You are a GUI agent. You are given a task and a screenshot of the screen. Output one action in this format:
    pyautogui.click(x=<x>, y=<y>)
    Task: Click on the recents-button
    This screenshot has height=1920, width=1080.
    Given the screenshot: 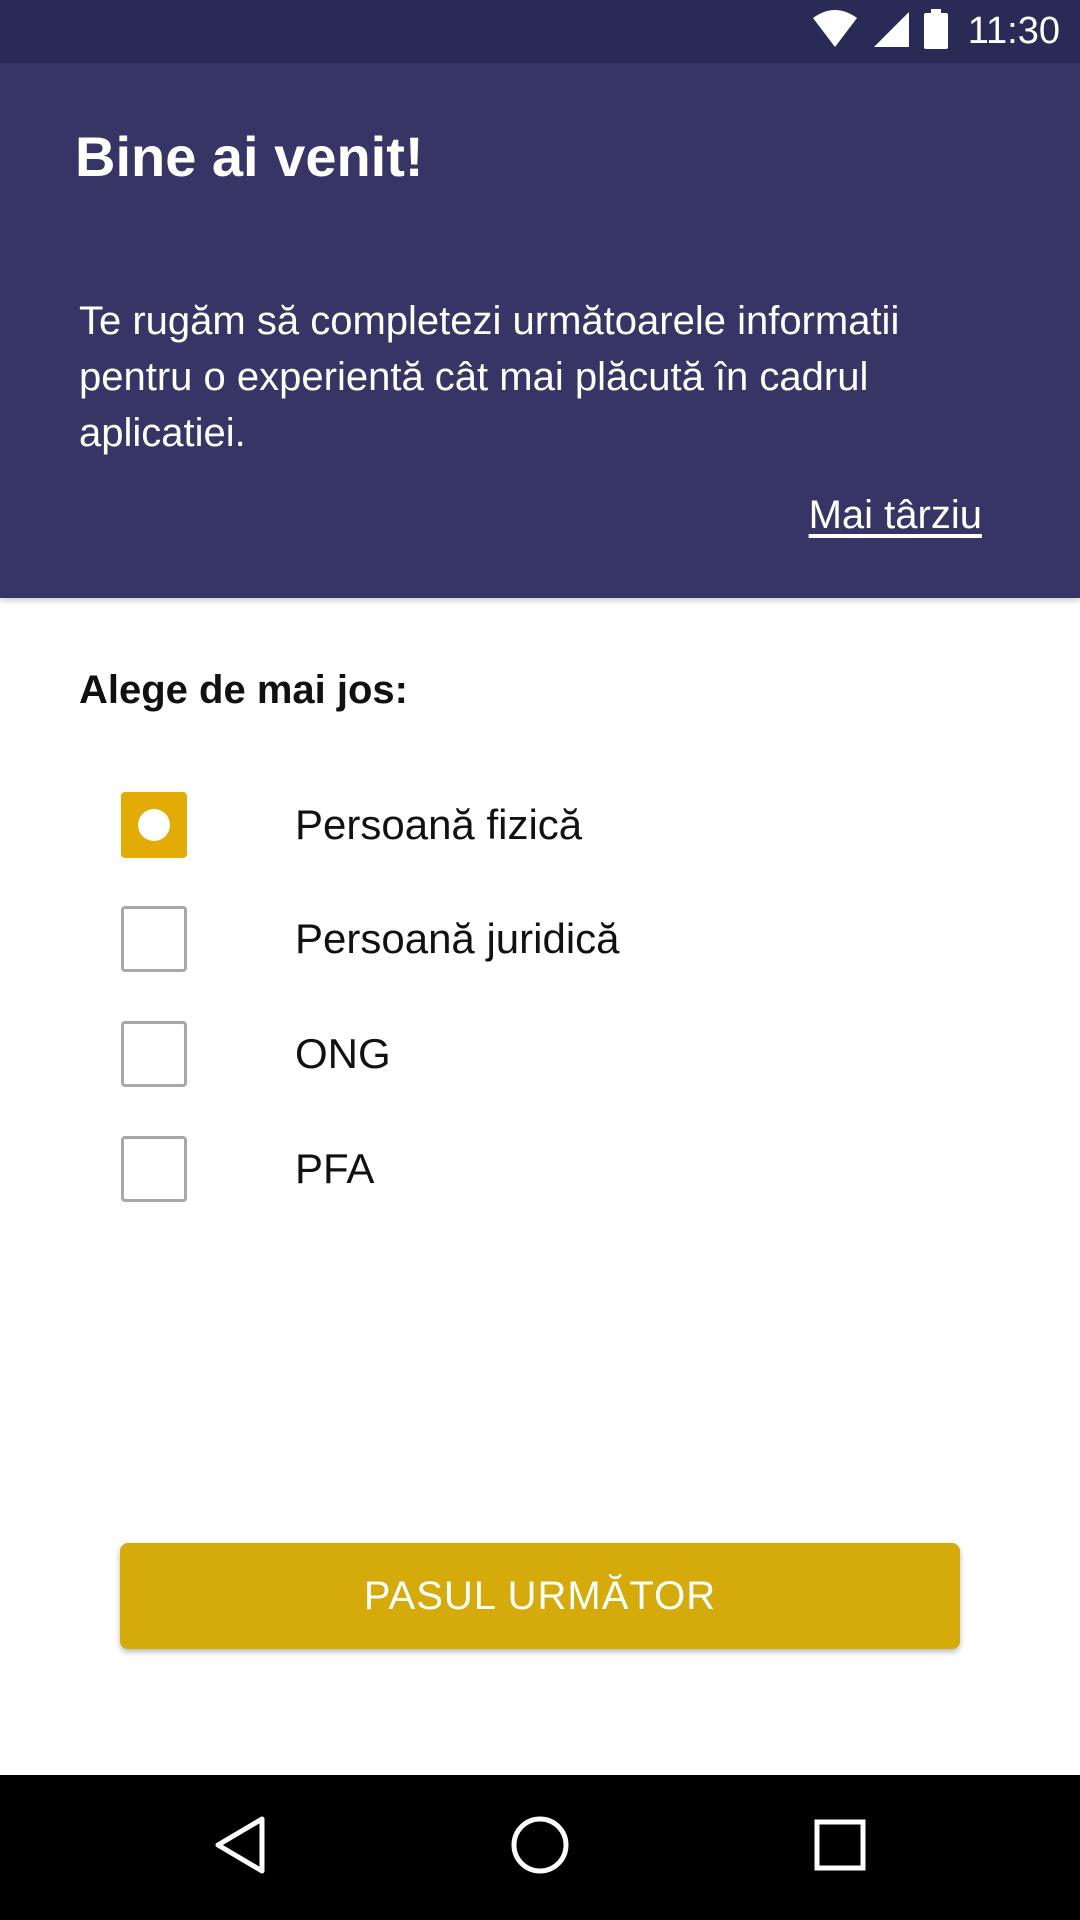 What is the action you would take?
    pyautogui.click(x=840, y=1847)
    